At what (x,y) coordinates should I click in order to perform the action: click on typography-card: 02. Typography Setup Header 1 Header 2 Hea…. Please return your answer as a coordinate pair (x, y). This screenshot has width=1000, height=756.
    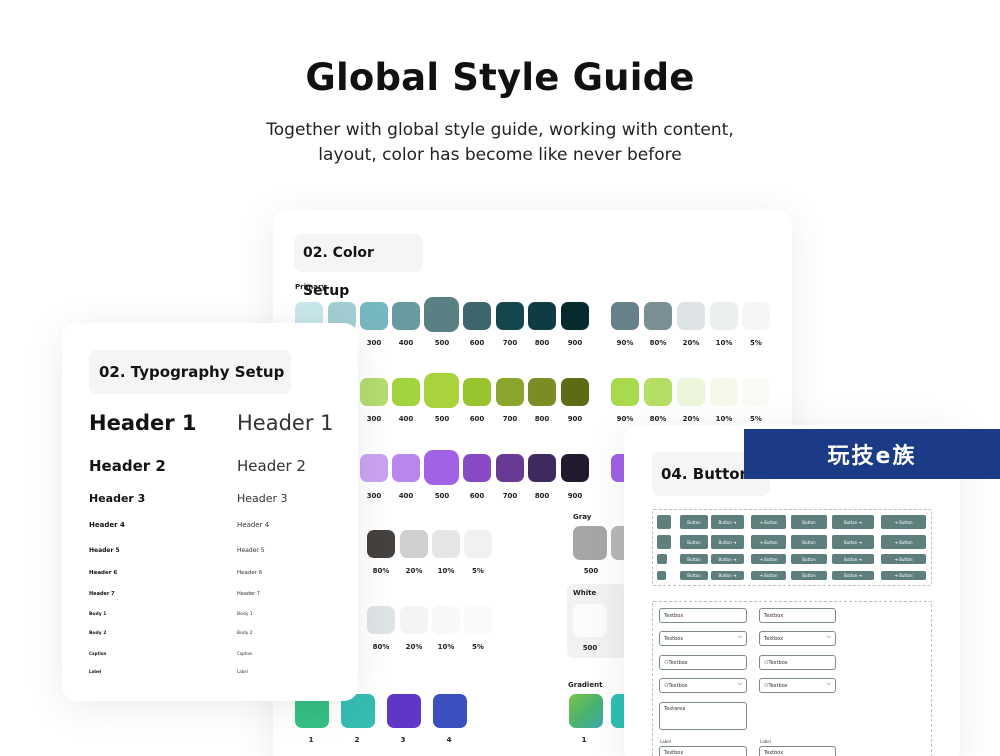
    Looking at the image, I should click on (210, 512).